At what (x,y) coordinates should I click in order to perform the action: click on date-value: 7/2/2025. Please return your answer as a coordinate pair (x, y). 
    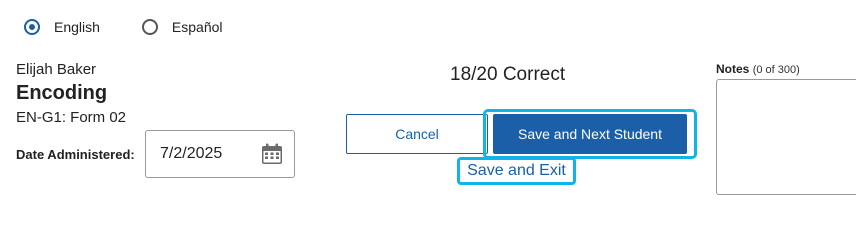
    Looking at the image, I should click on (191, 153).